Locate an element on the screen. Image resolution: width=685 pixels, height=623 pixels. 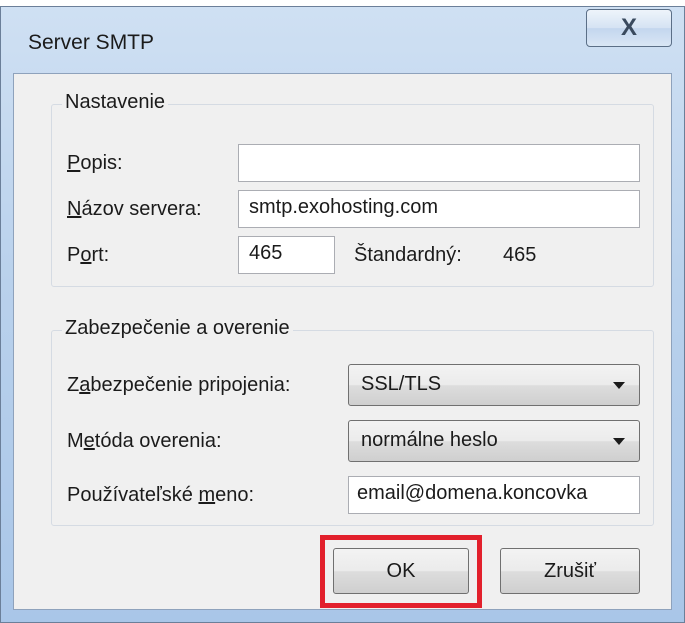
description-input is located at coordinates (439, 163).